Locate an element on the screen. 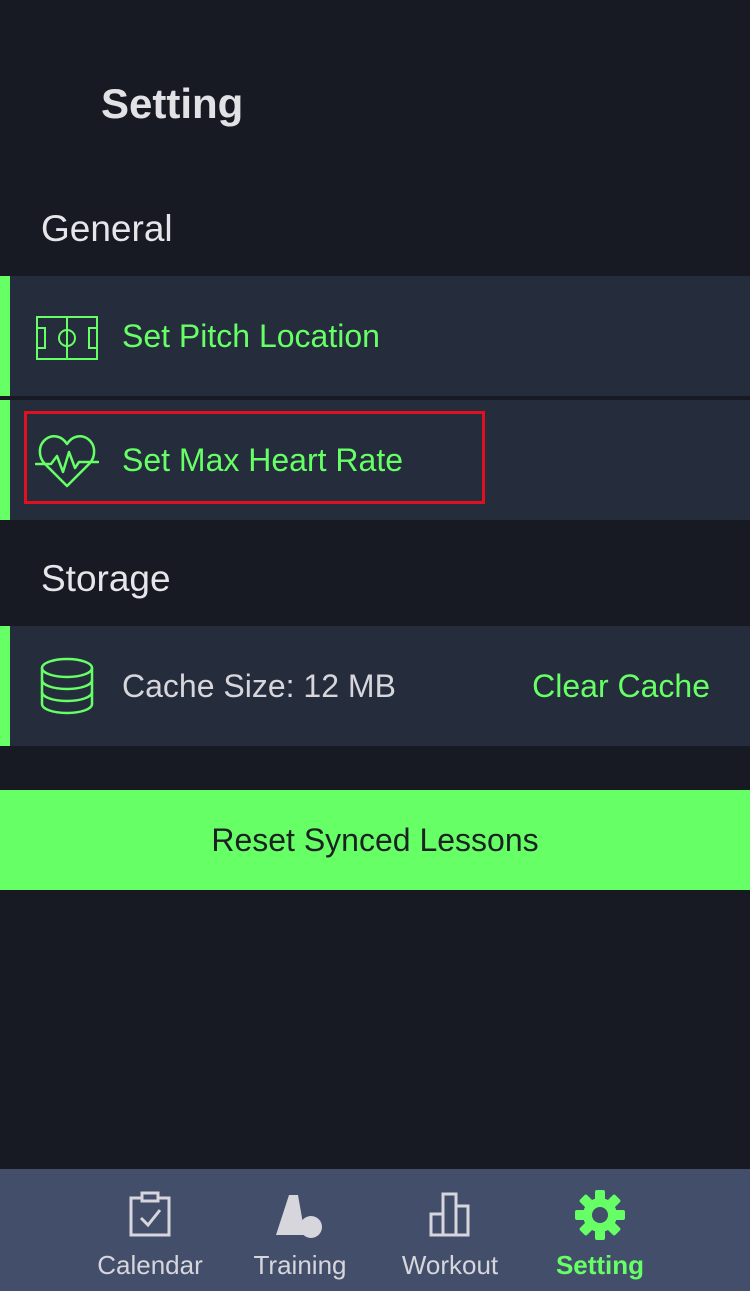 The image size is (750, 1291). set-max-heart-rate-label: Set Max Heart Rate is located at coordinates (262, 460).